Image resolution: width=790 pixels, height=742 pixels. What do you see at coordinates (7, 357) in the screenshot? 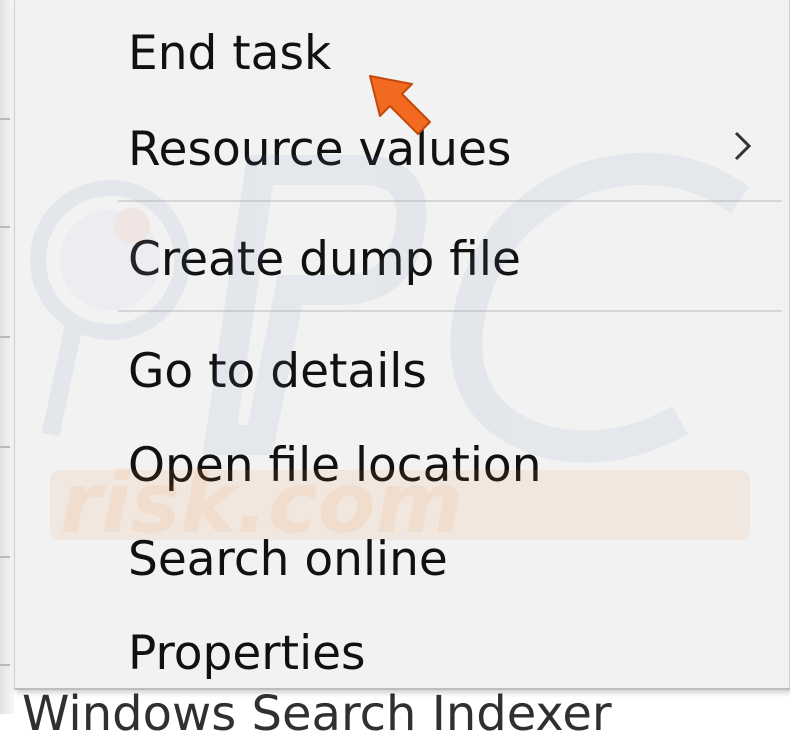
I see `background-window-edge` at bounding box center [7, 357].